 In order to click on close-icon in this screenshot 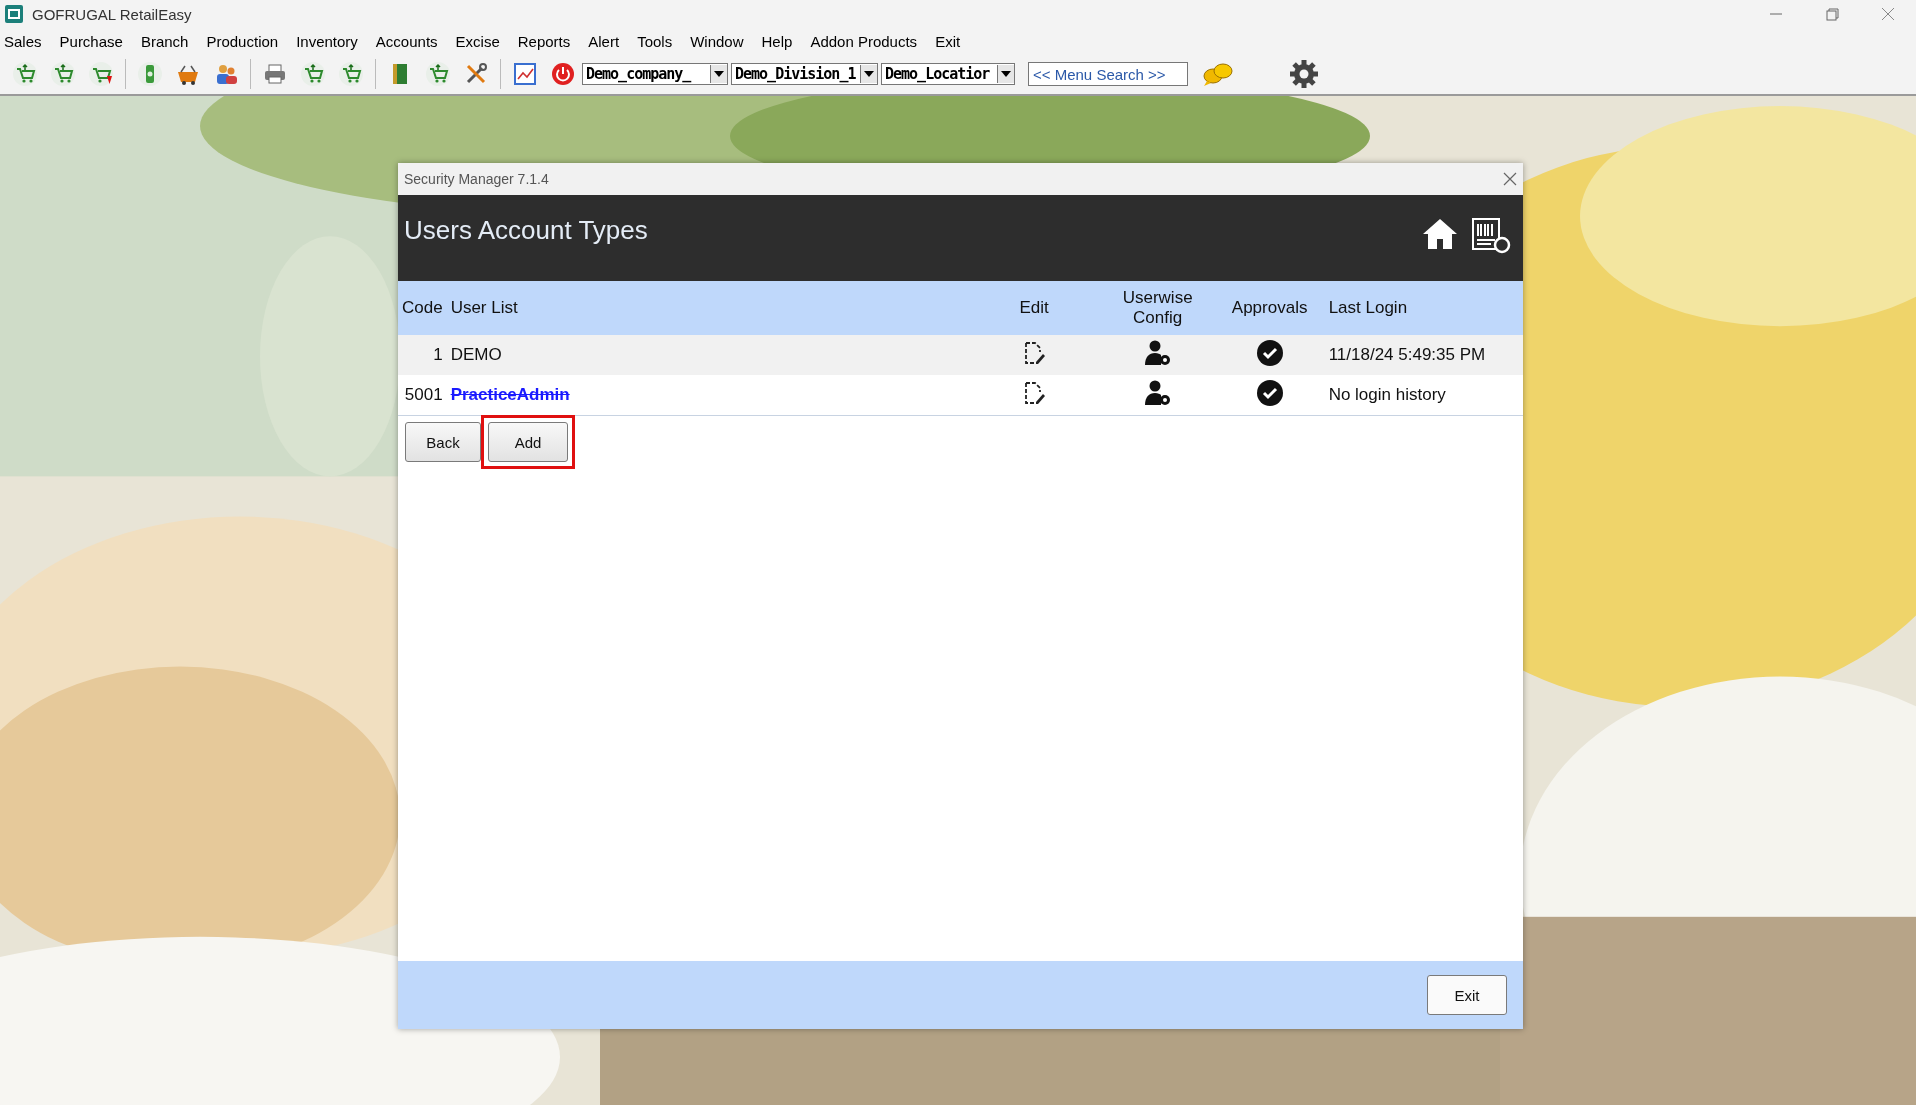, I will do `click(1510, 179)`.